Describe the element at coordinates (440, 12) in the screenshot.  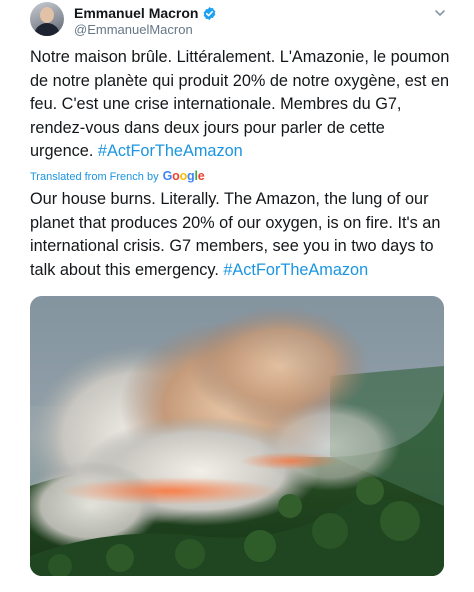
I see `chevron-down-icon` at that location.